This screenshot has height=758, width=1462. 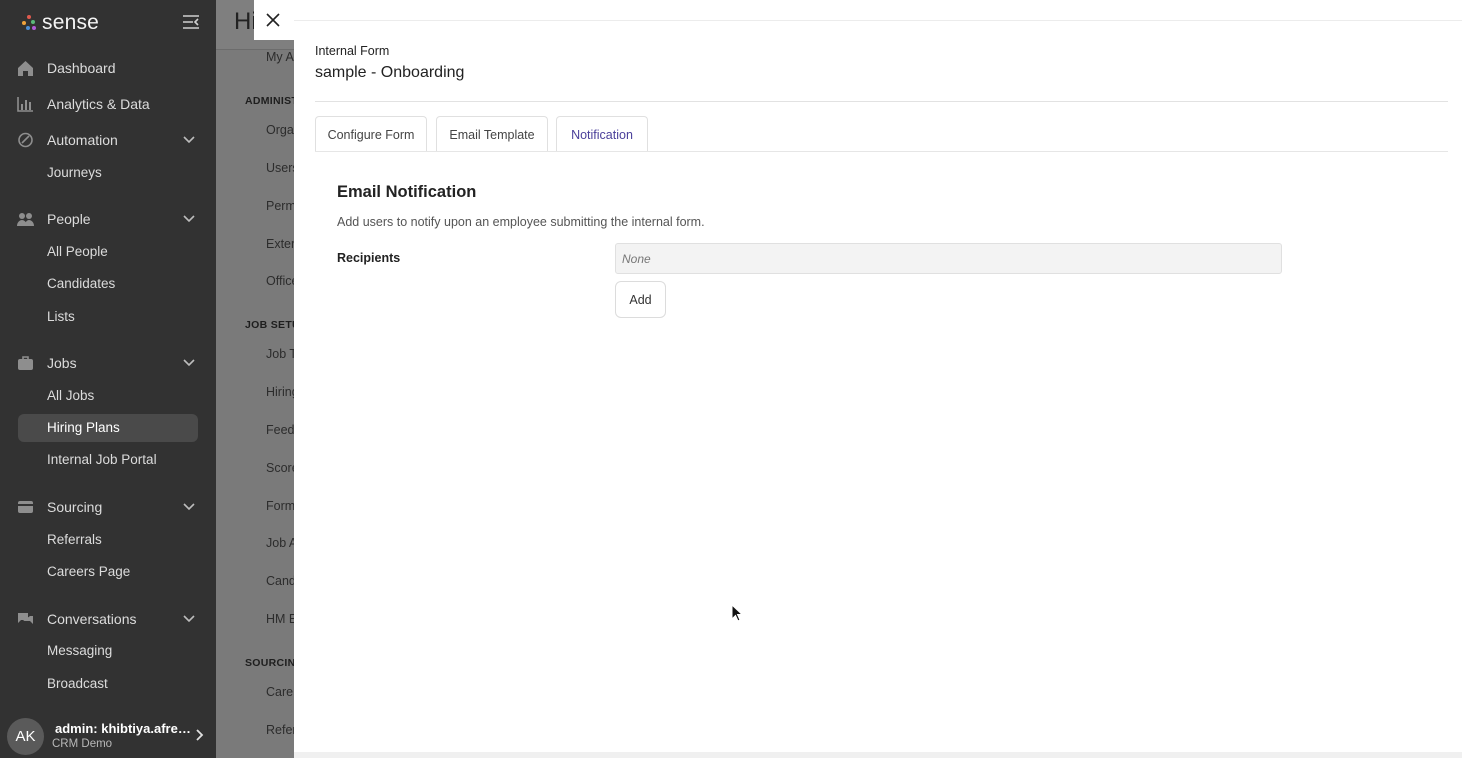 What do you see at coordinates (80, 650) in the screenshot?
I see `sidebar-item-label: Messaging` at bounding box center [80, 650].